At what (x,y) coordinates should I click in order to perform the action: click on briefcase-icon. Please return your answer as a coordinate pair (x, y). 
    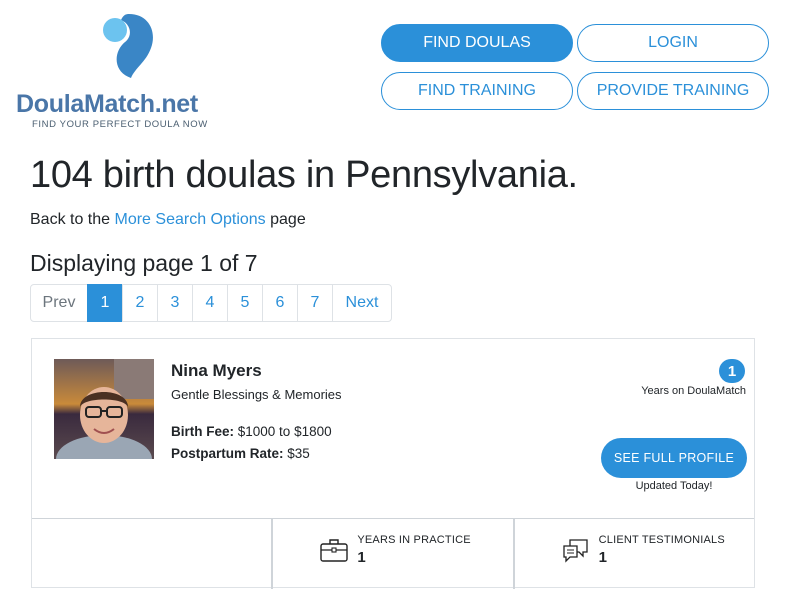
    Looking at the image, I should click on (334, 550).